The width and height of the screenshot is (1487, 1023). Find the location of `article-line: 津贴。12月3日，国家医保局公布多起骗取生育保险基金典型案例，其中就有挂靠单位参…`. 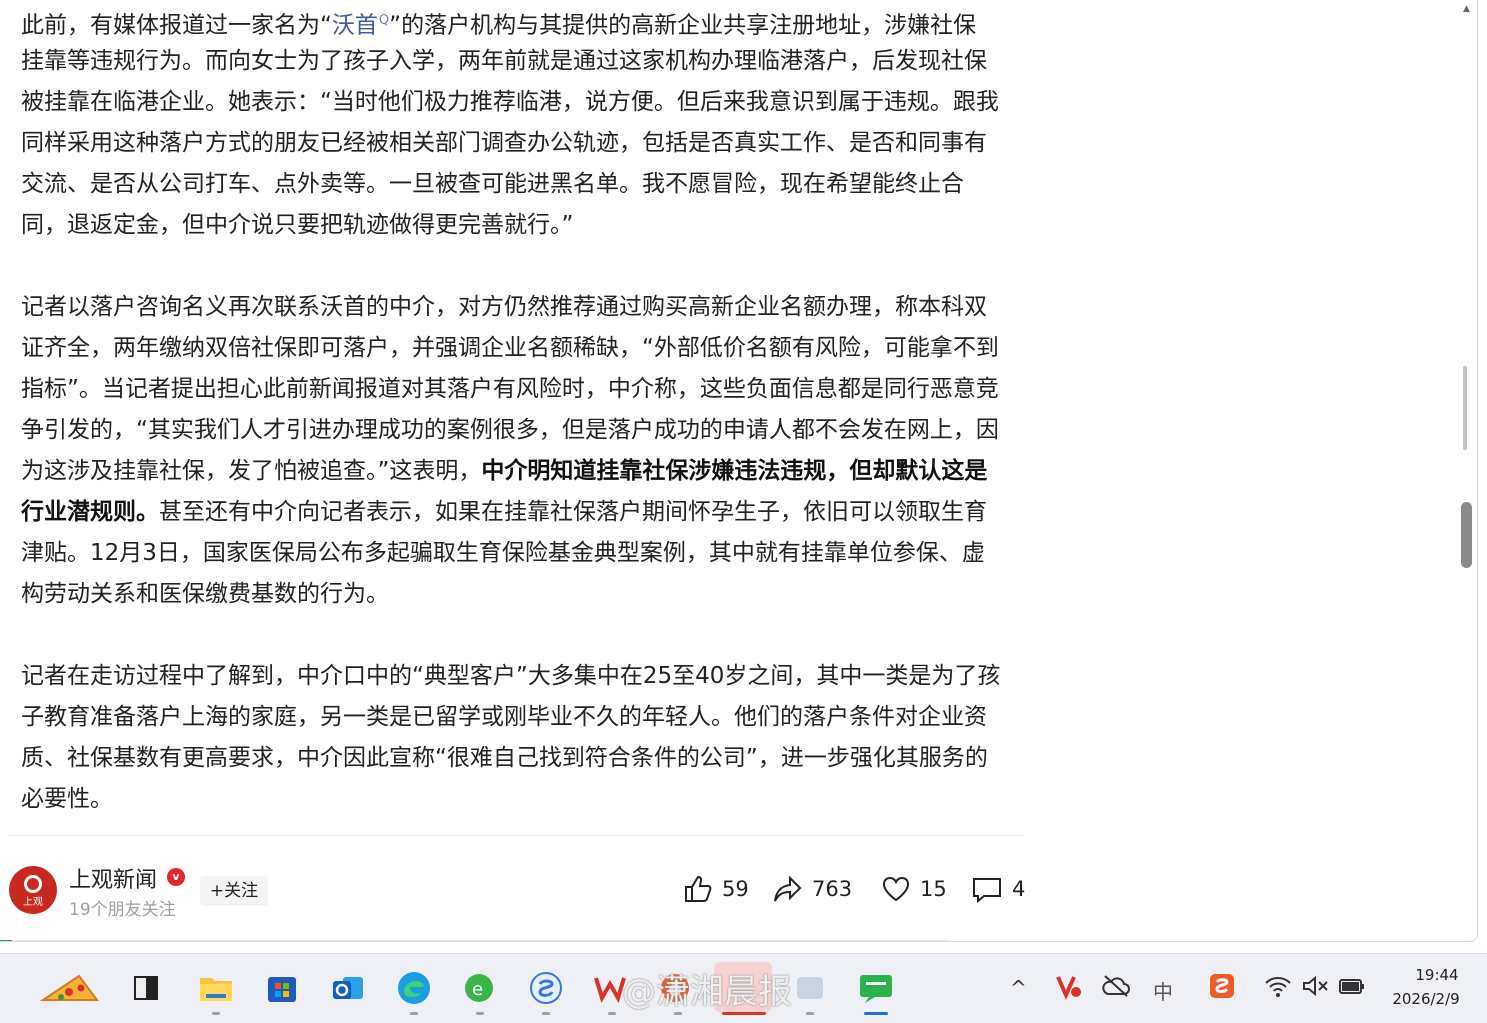

article-line: 津贴。12月3日，国家医保局公布多起骗取生育保险基金典型案例，其中就有挂靠单位参… is located at coordinates (503, 553).